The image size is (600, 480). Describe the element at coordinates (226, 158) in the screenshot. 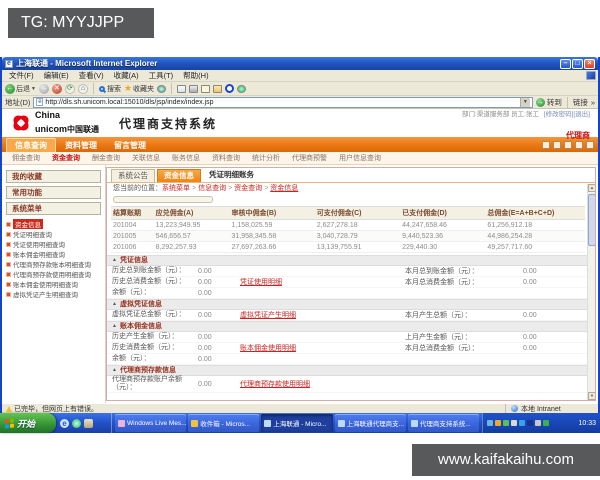

I see `subnav-item: 资料查询` at that location.